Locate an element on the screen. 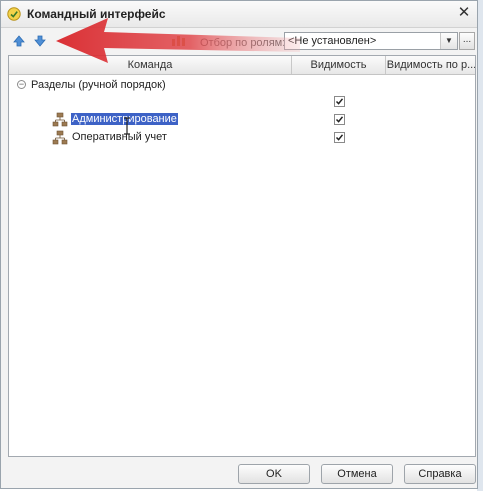 The width and height of the screenshot is (483, 491). column-header-visibility: Видимость is located at coordinates (339, 65).